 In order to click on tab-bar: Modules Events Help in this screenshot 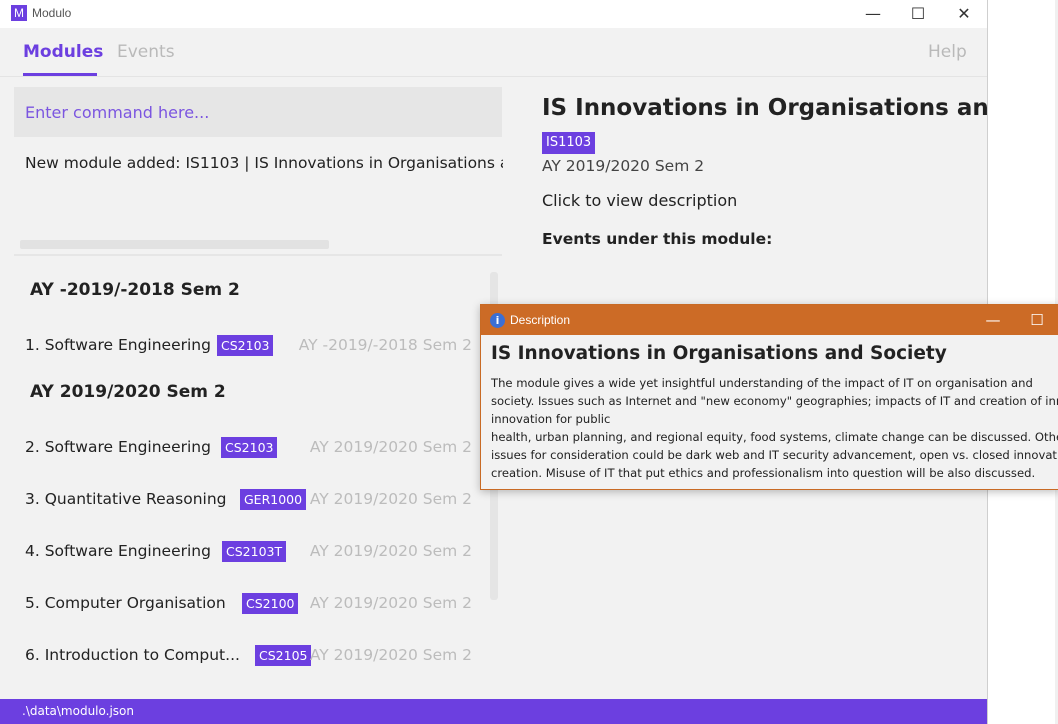, I will do `click(493, 52)`.